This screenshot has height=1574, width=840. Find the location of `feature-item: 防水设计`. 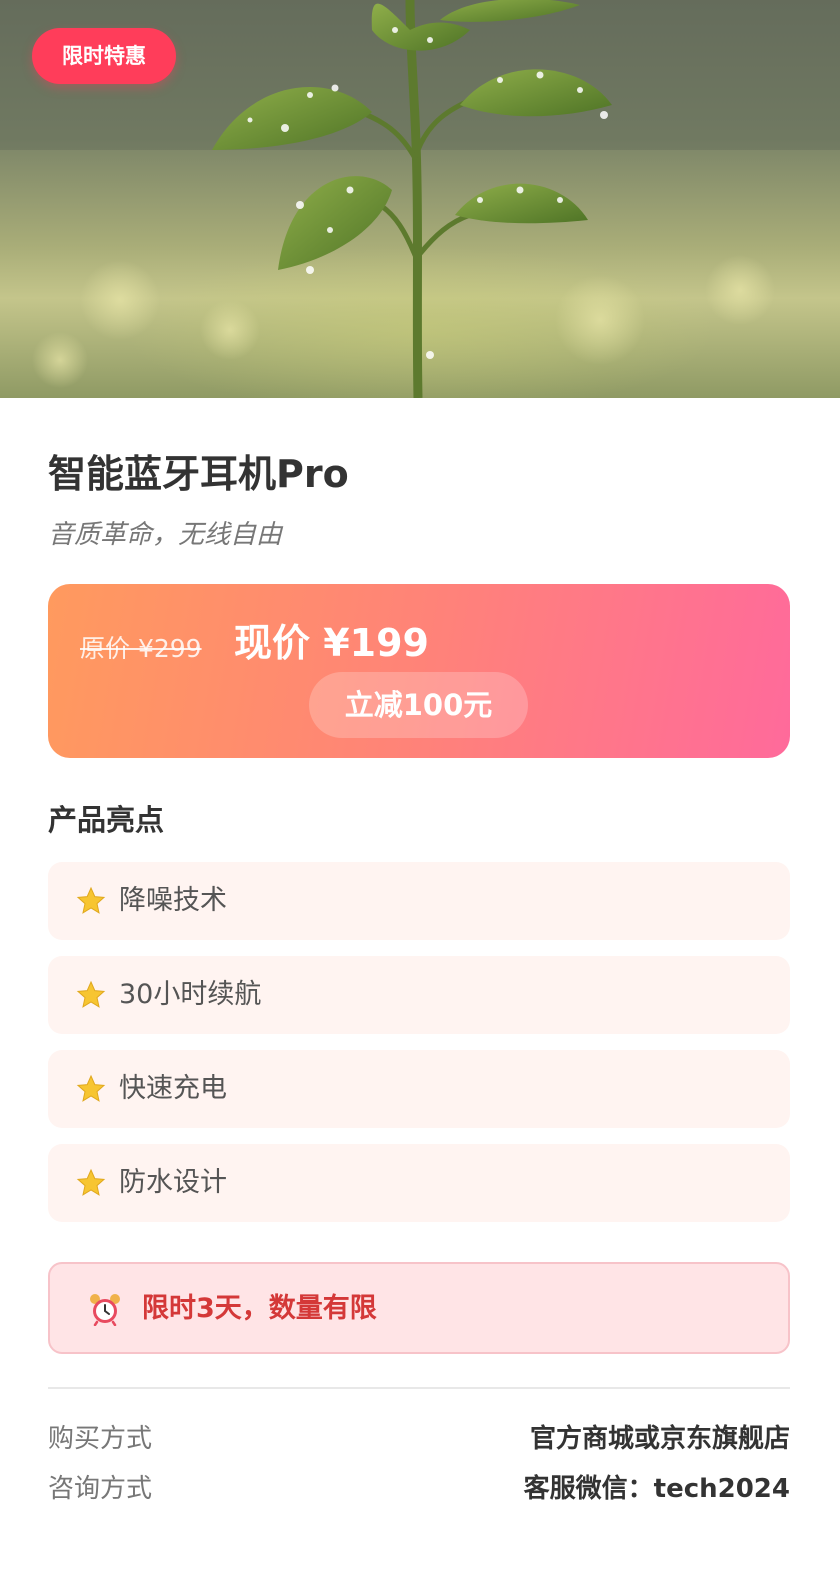

feature-item: 防水设计 is located at coordinates (419, 1183).